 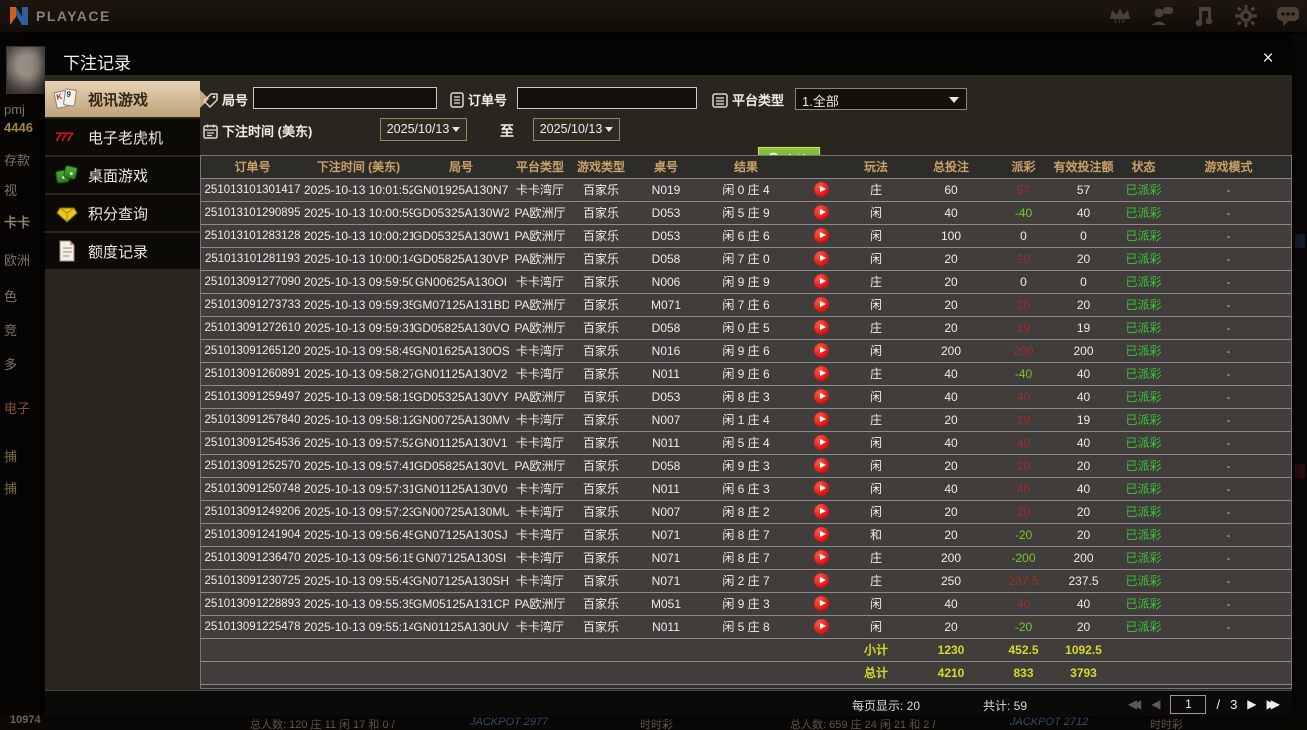 I want to click on order-number-input, so click(x=607, y=98).